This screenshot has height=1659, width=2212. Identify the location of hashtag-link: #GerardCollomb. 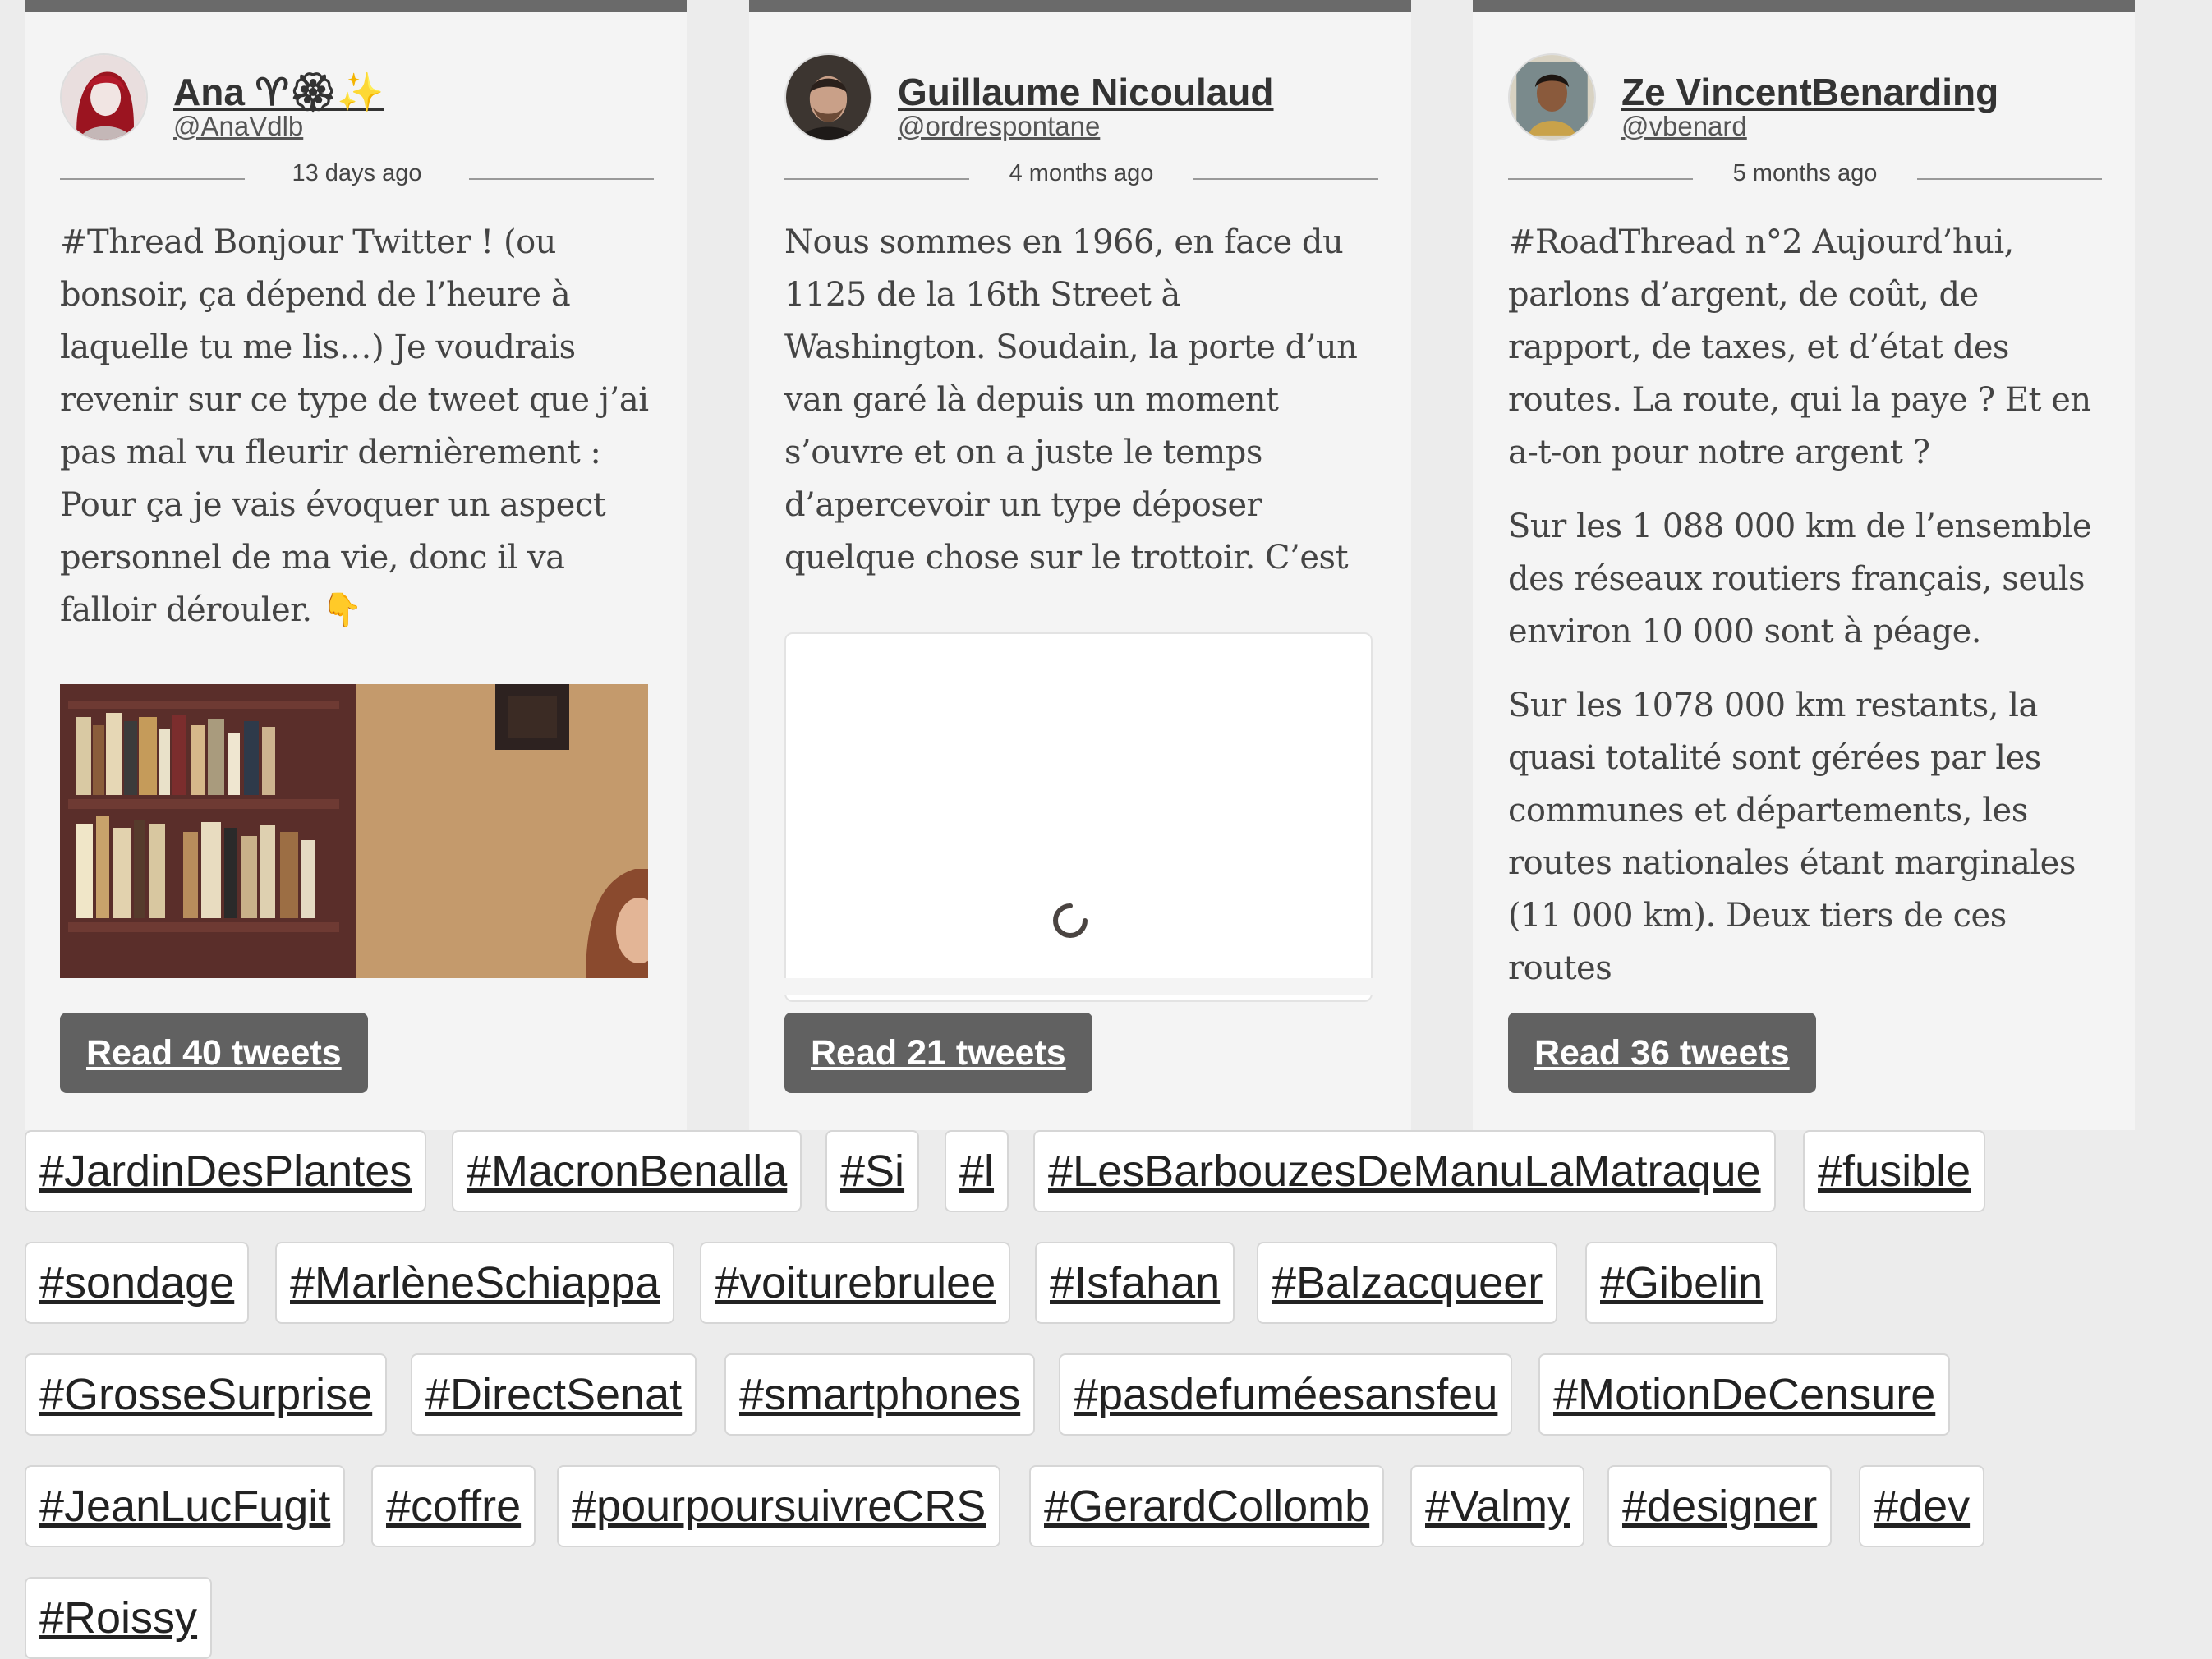
(1207, 1506).